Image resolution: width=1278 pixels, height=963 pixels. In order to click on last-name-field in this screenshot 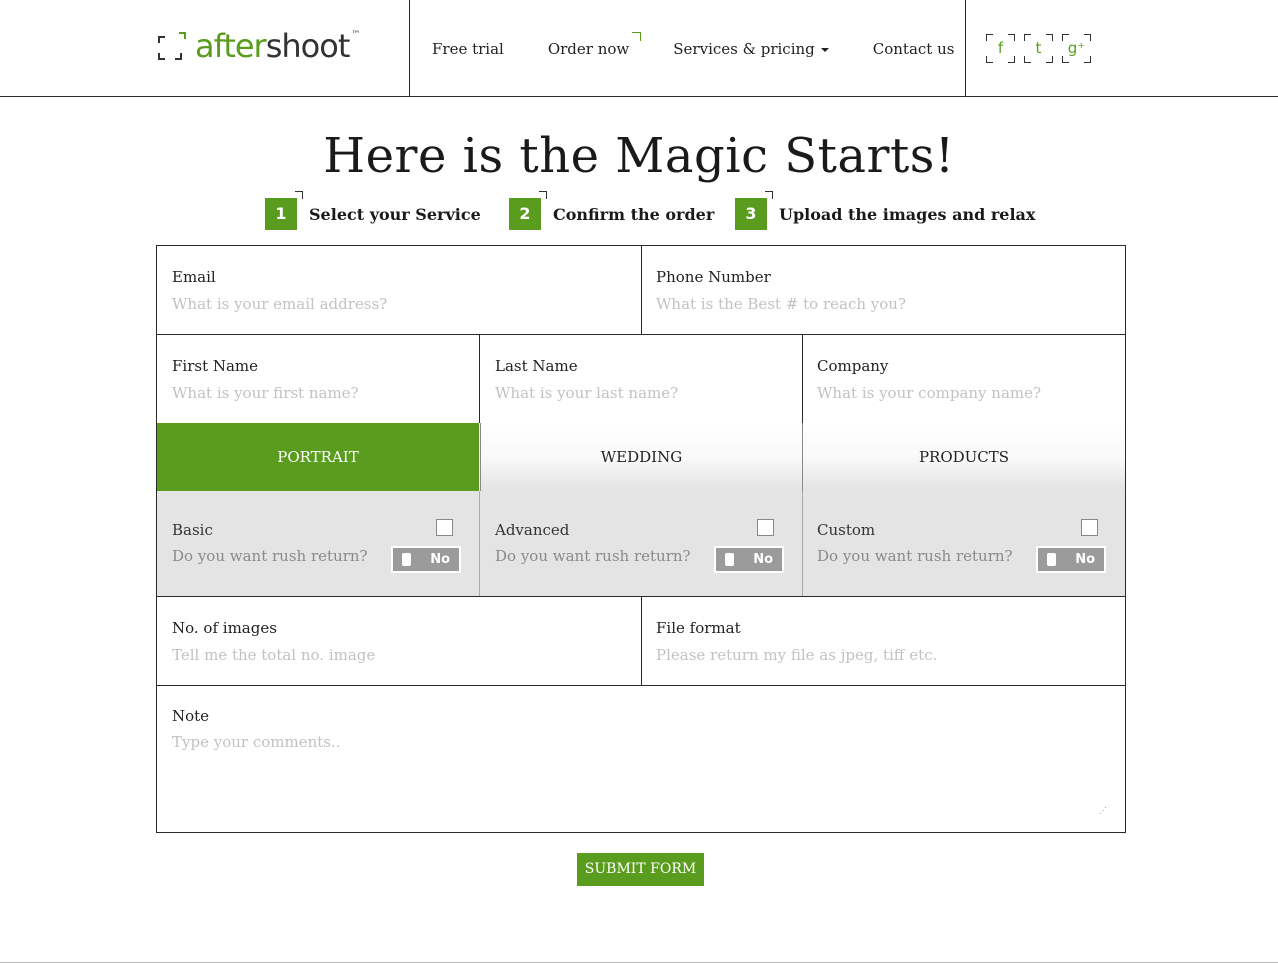, I will do `click(641, 393)`.